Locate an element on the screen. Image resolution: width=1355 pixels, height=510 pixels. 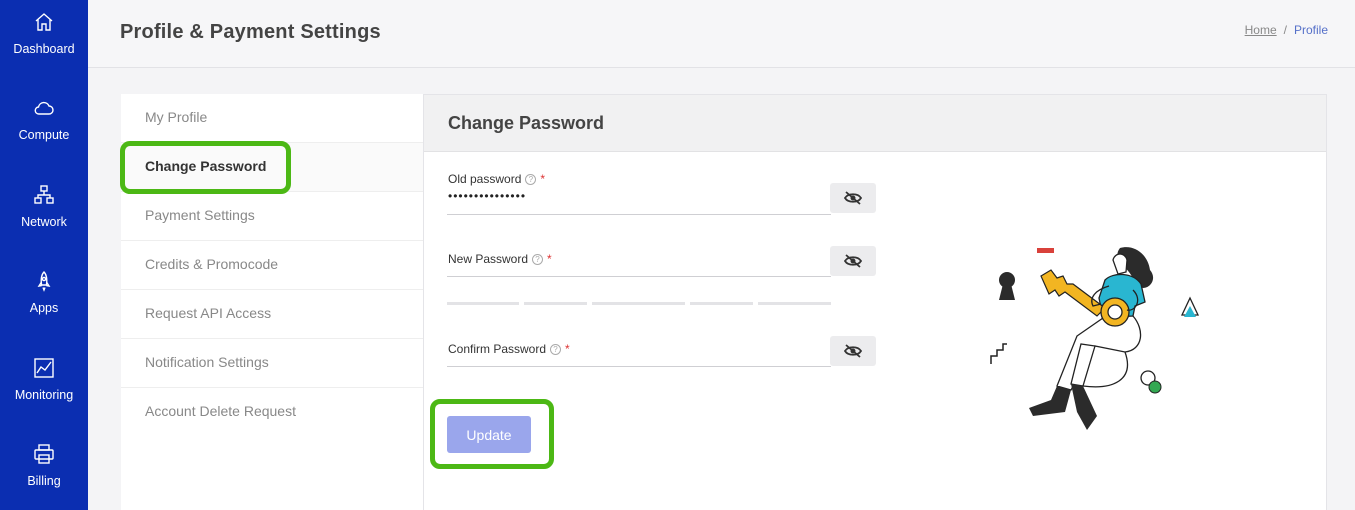
chart-icon is located at coordinates (44, 368).